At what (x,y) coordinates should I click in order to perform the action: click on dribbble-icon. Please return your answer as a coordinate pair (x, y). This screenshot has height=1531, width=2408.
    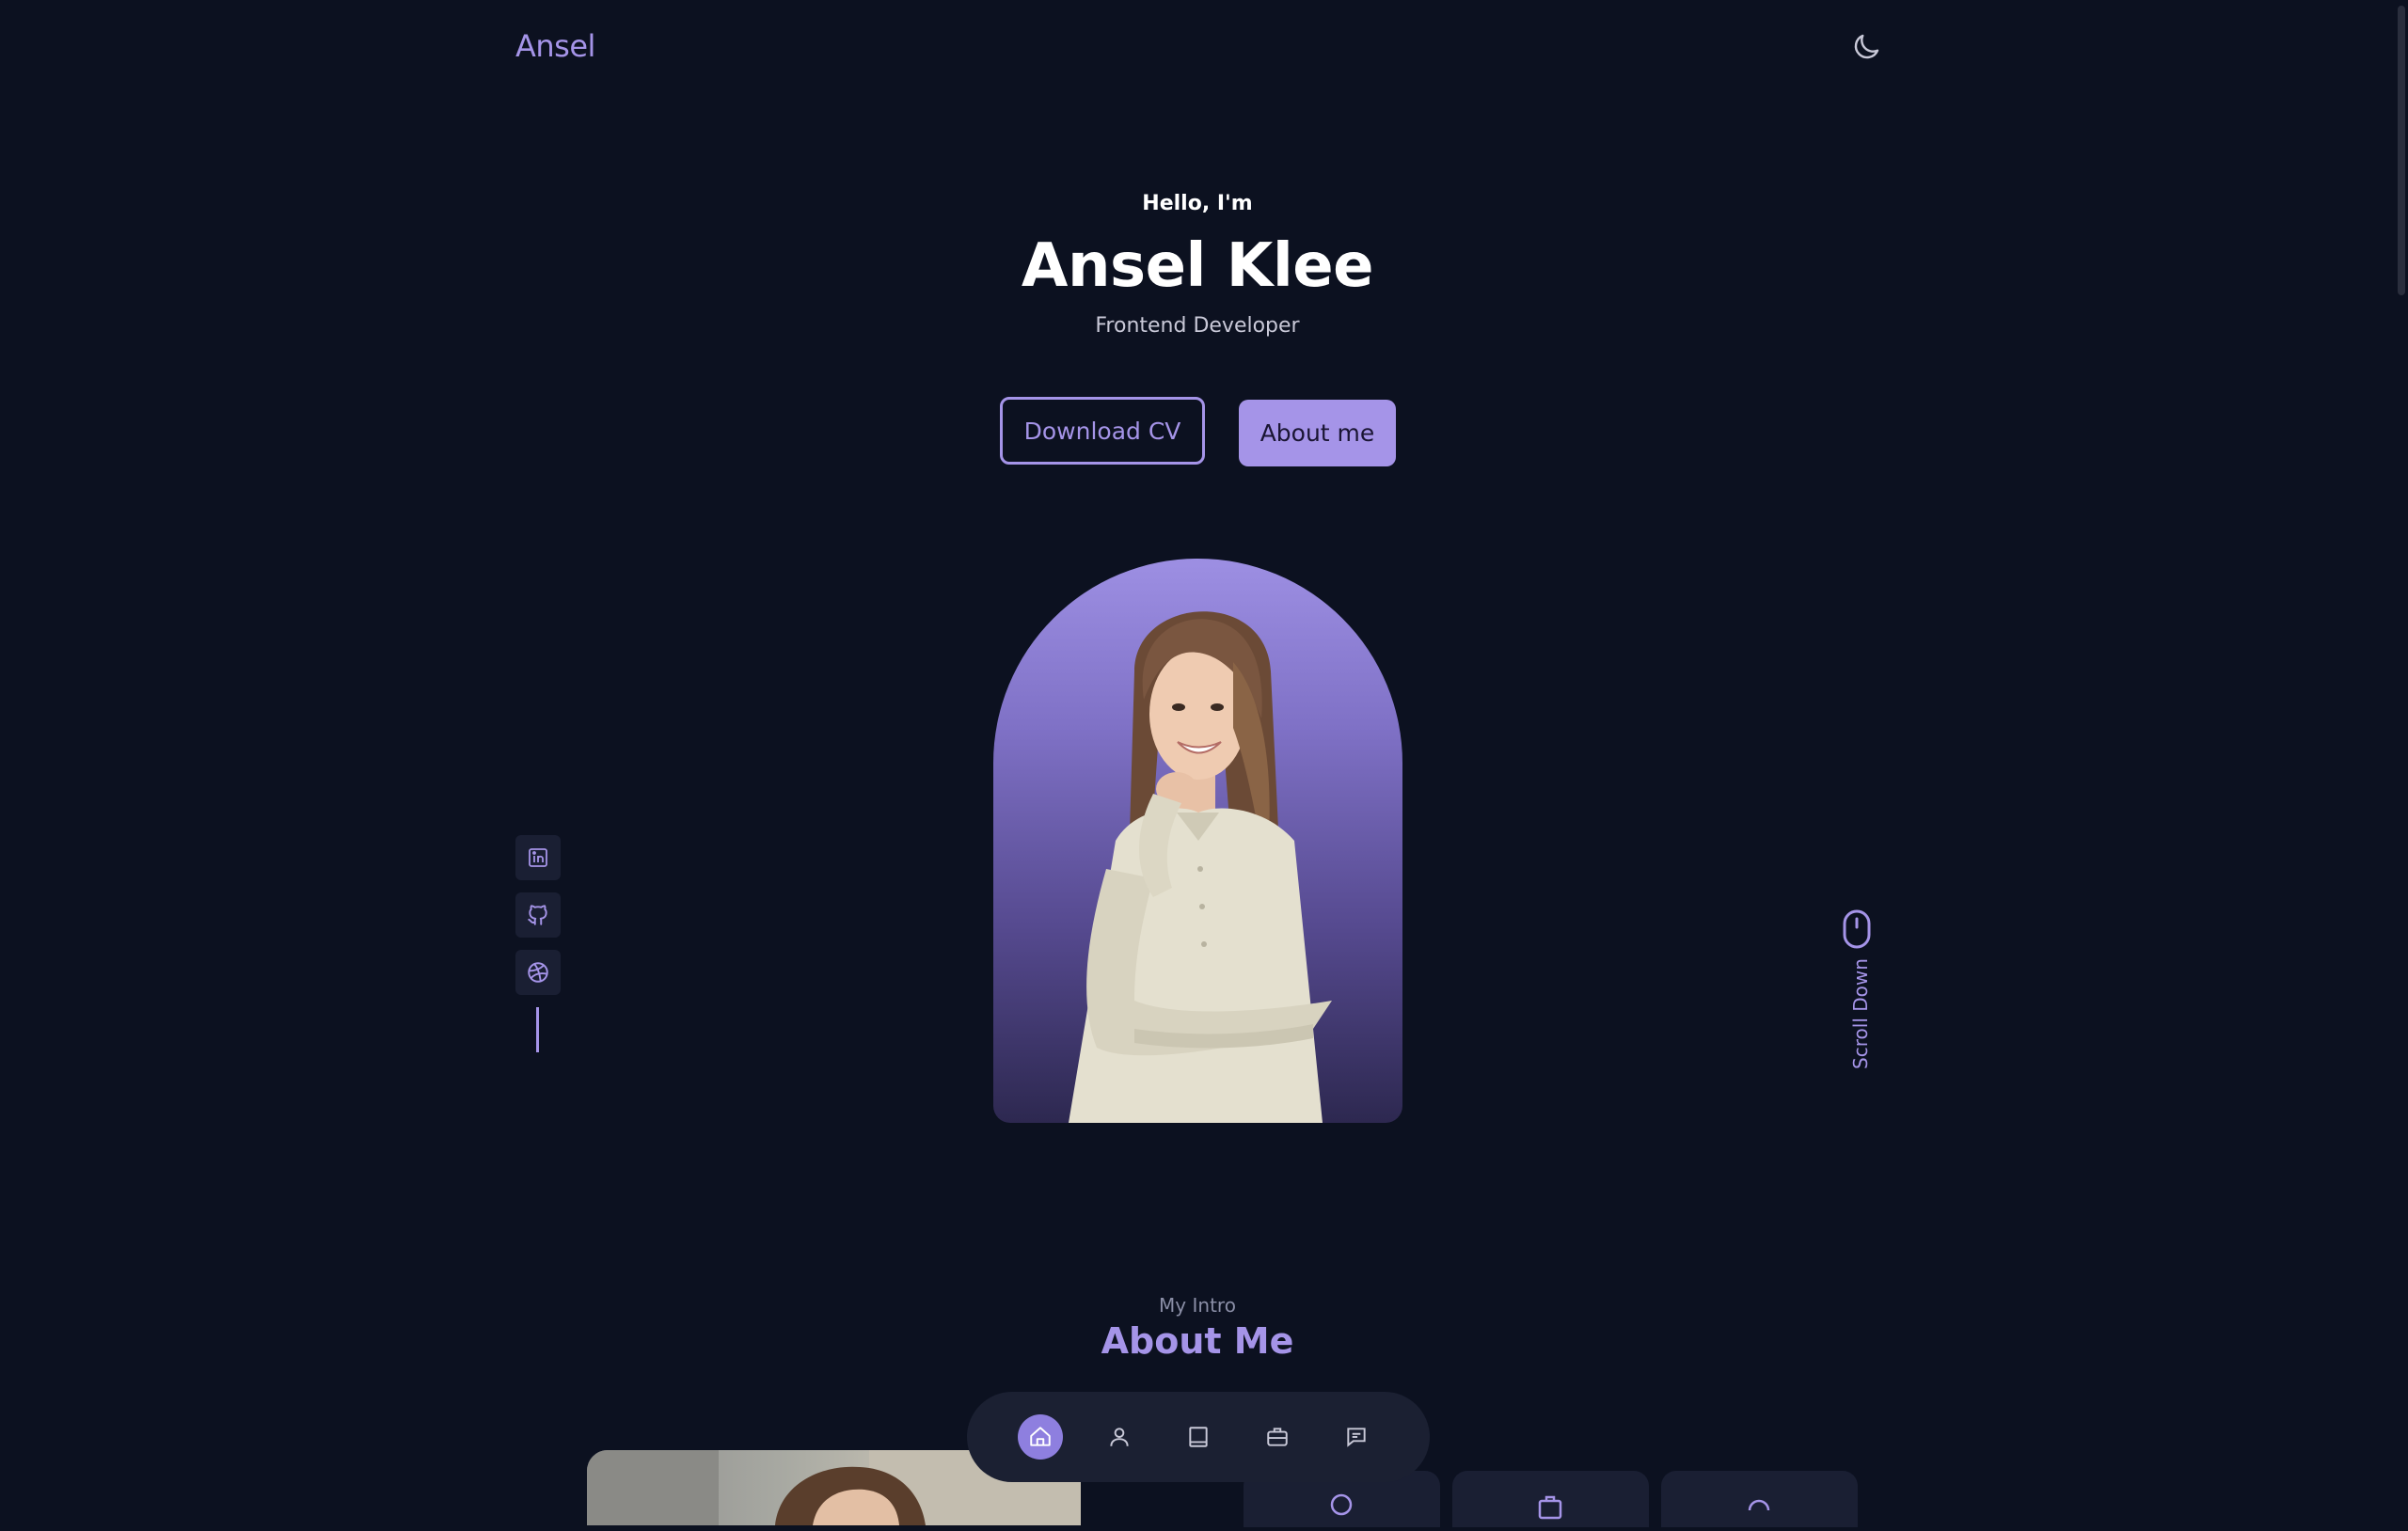
    Looking at the image, I should click on (538, 972).